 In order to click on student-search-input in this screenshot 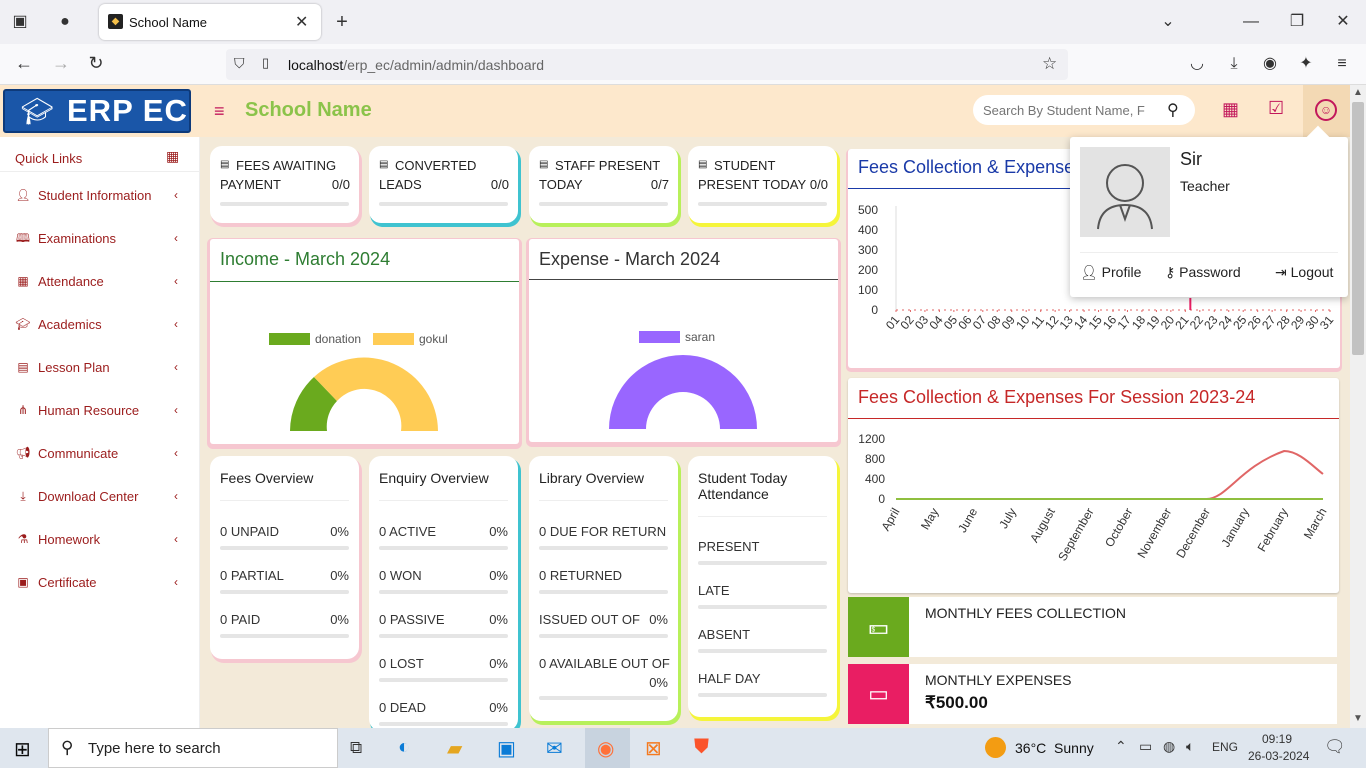, I will do `click(1066, 110)`.